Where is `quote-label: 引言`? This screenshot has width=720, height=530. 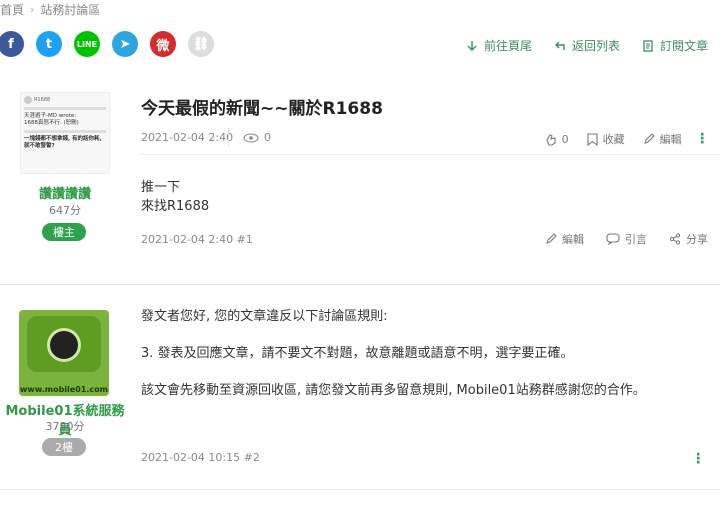
quote-label: 引言 is located at coordinates (636, 239).